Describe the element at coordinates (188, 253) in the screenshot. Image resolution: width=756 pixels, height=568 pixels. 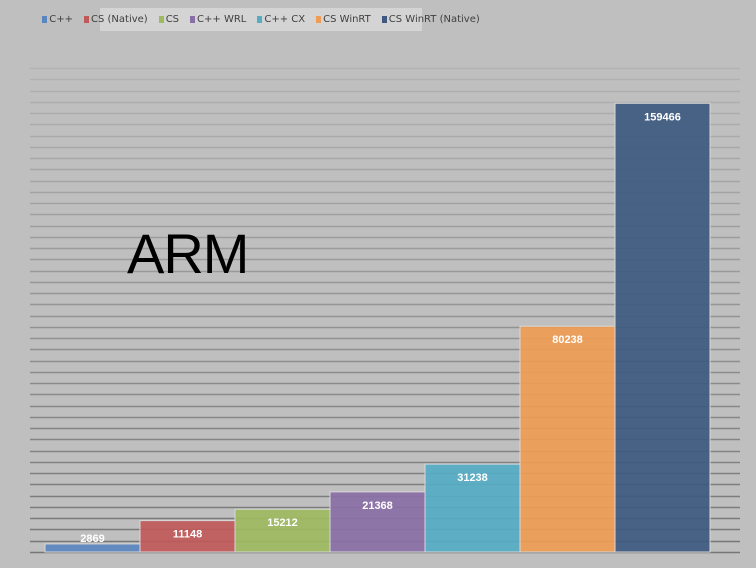
I see `chart-annotation: ARM` at that location.